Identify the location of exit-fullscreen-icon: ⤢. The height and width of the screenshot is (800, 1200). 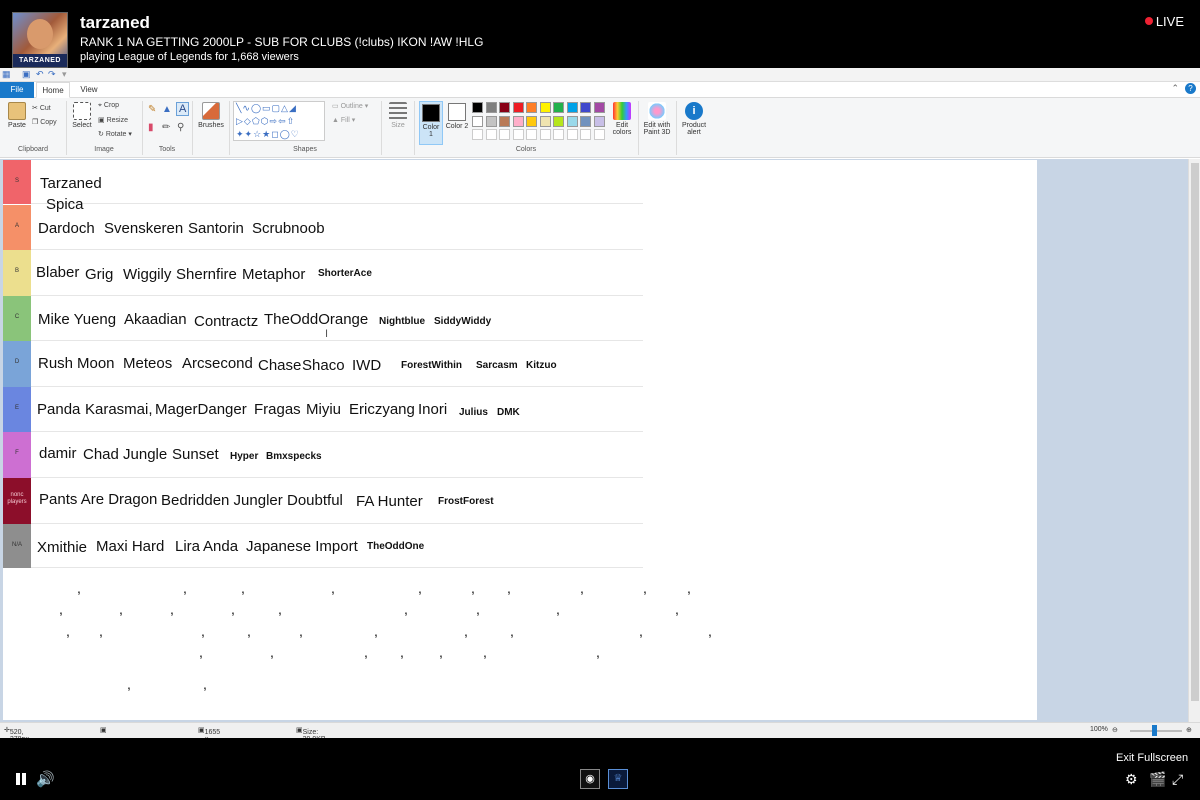
(1177, 779).